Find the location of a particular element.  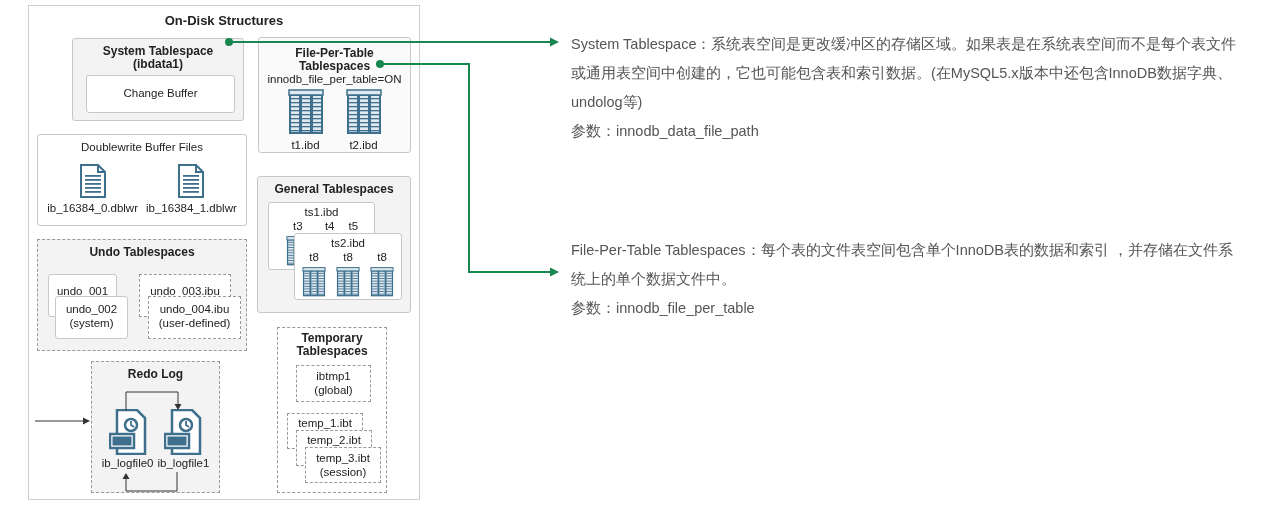

file-label: t2.ibd is located at coordinates (363, 146).